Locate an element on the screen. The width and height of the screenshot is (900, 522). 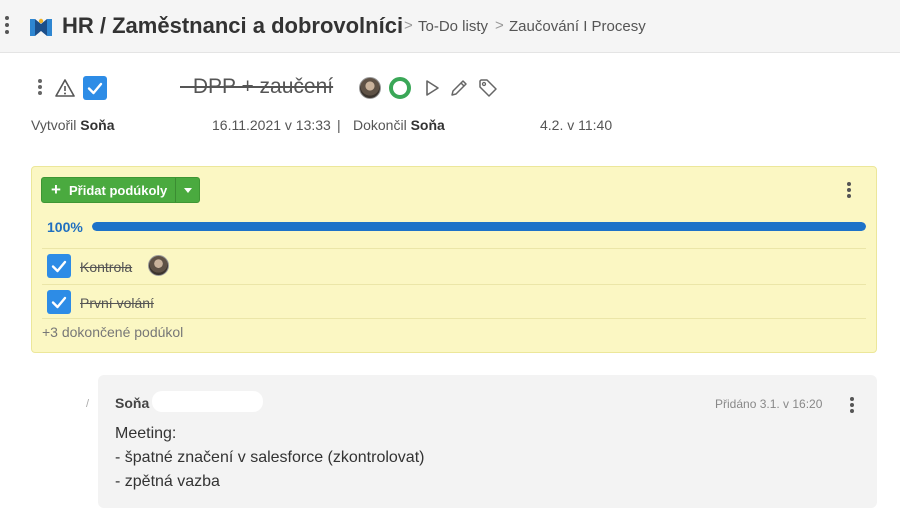
redacted-surname is located at coordinates (207, 401).